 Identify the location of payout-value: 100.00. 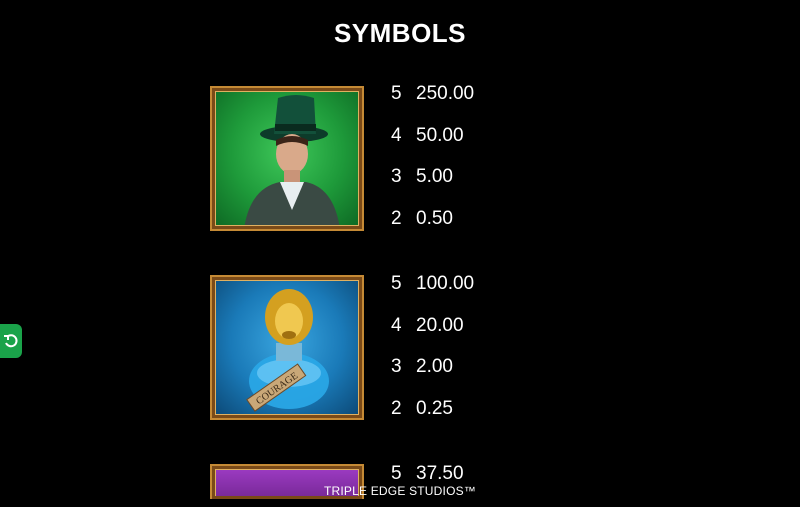
(445, 283).